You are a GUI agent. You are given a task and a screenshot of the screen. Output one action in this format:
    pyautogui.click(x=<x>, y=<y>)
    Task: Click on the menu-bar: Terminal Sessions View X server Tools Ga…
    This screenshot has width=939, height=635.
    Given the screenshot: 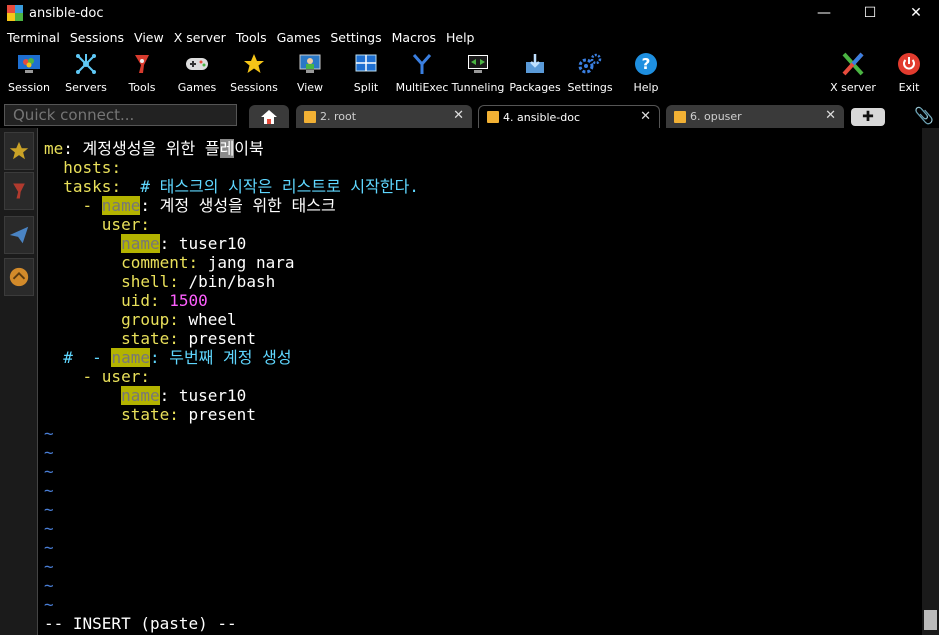 What is the action you would take?
    pyautogui.click(x=469, y=37)
    